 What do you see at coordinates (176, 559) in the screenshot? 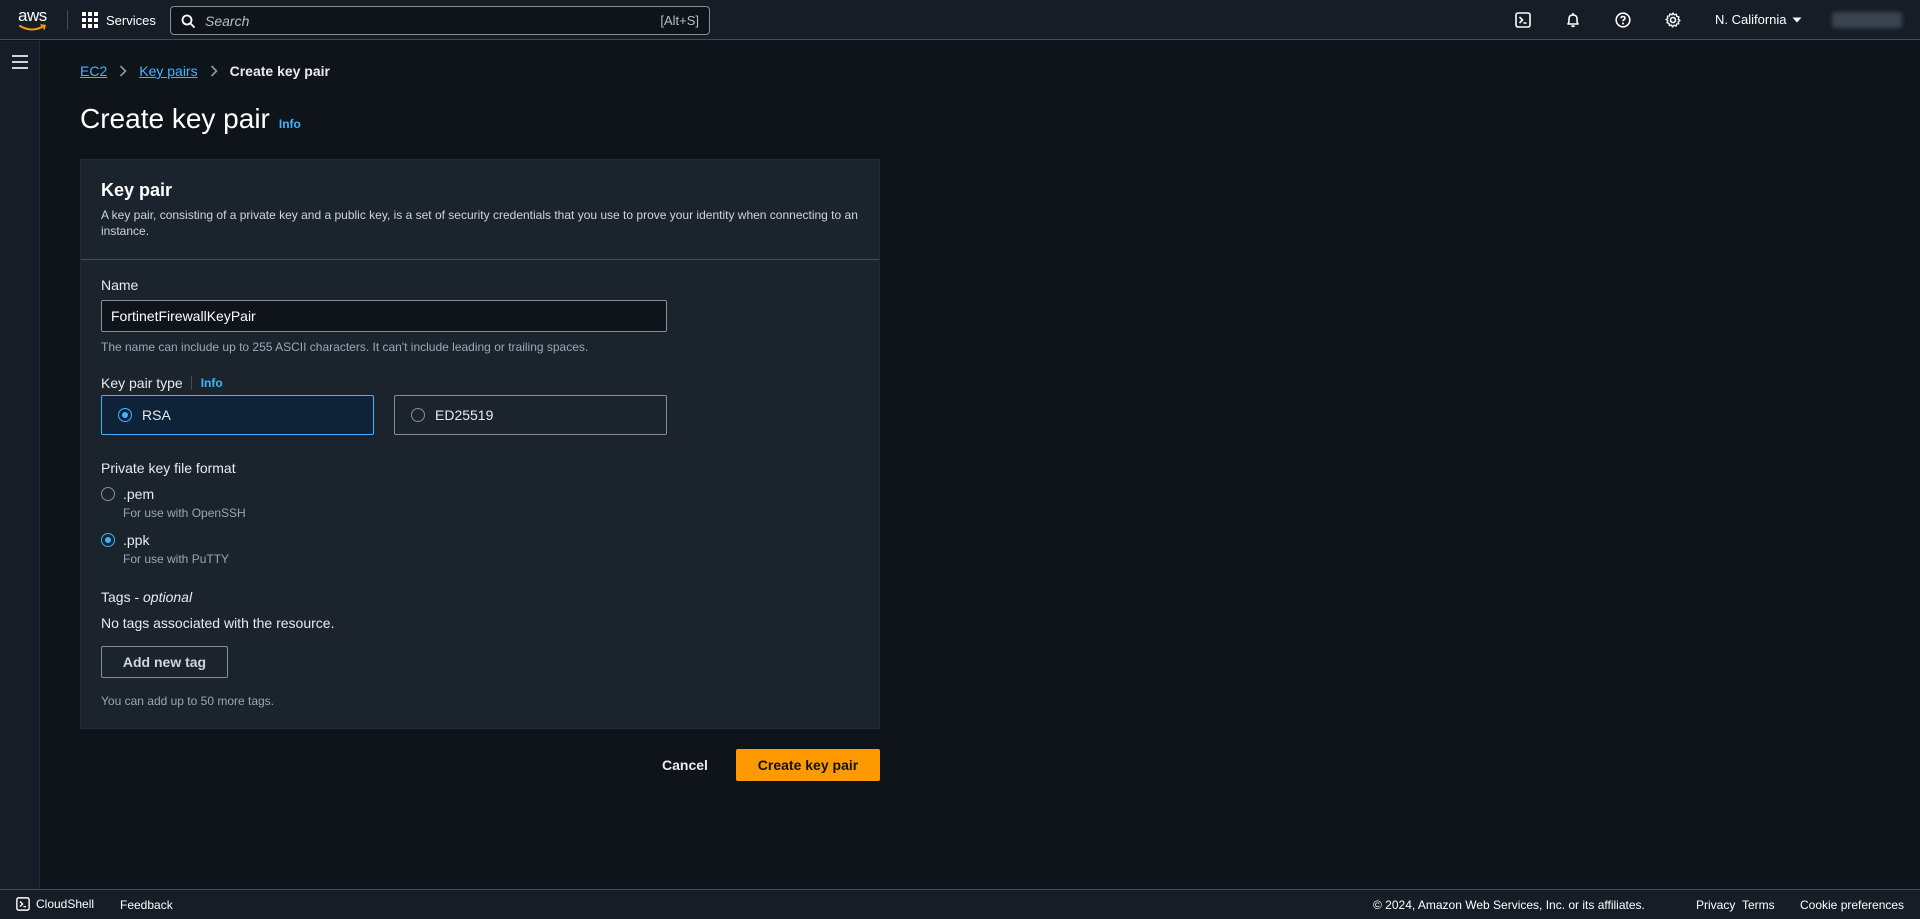
I see `format-ppk-description: For use with PuTTY` at bounding box center [176, 559].